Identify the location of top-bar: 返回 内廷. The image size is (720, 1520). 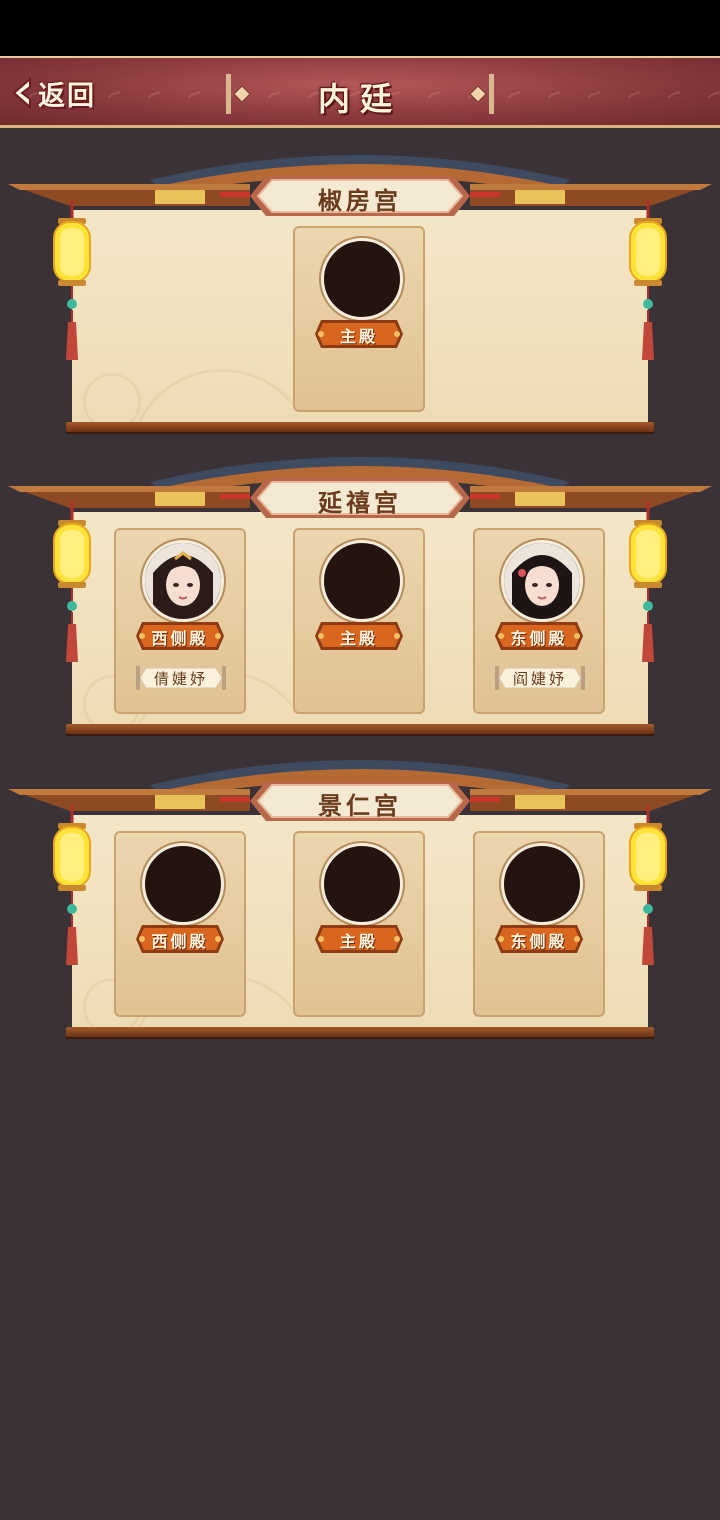
(360, 92).